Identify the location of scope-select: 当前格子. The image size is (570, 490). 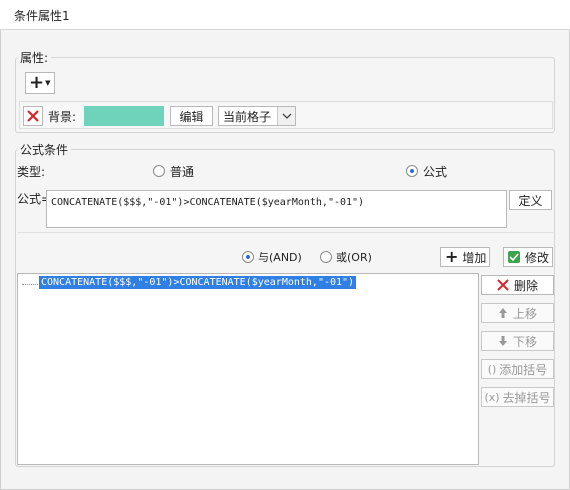
(257, 116).